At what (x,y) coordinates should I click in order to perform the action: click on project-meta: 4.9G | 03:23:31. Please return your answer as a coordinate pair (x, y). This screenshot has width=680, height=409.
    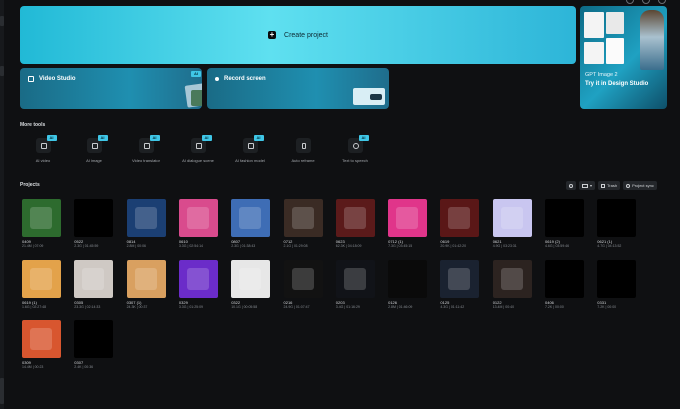
    Looking at the image, I should click on (504, 246).